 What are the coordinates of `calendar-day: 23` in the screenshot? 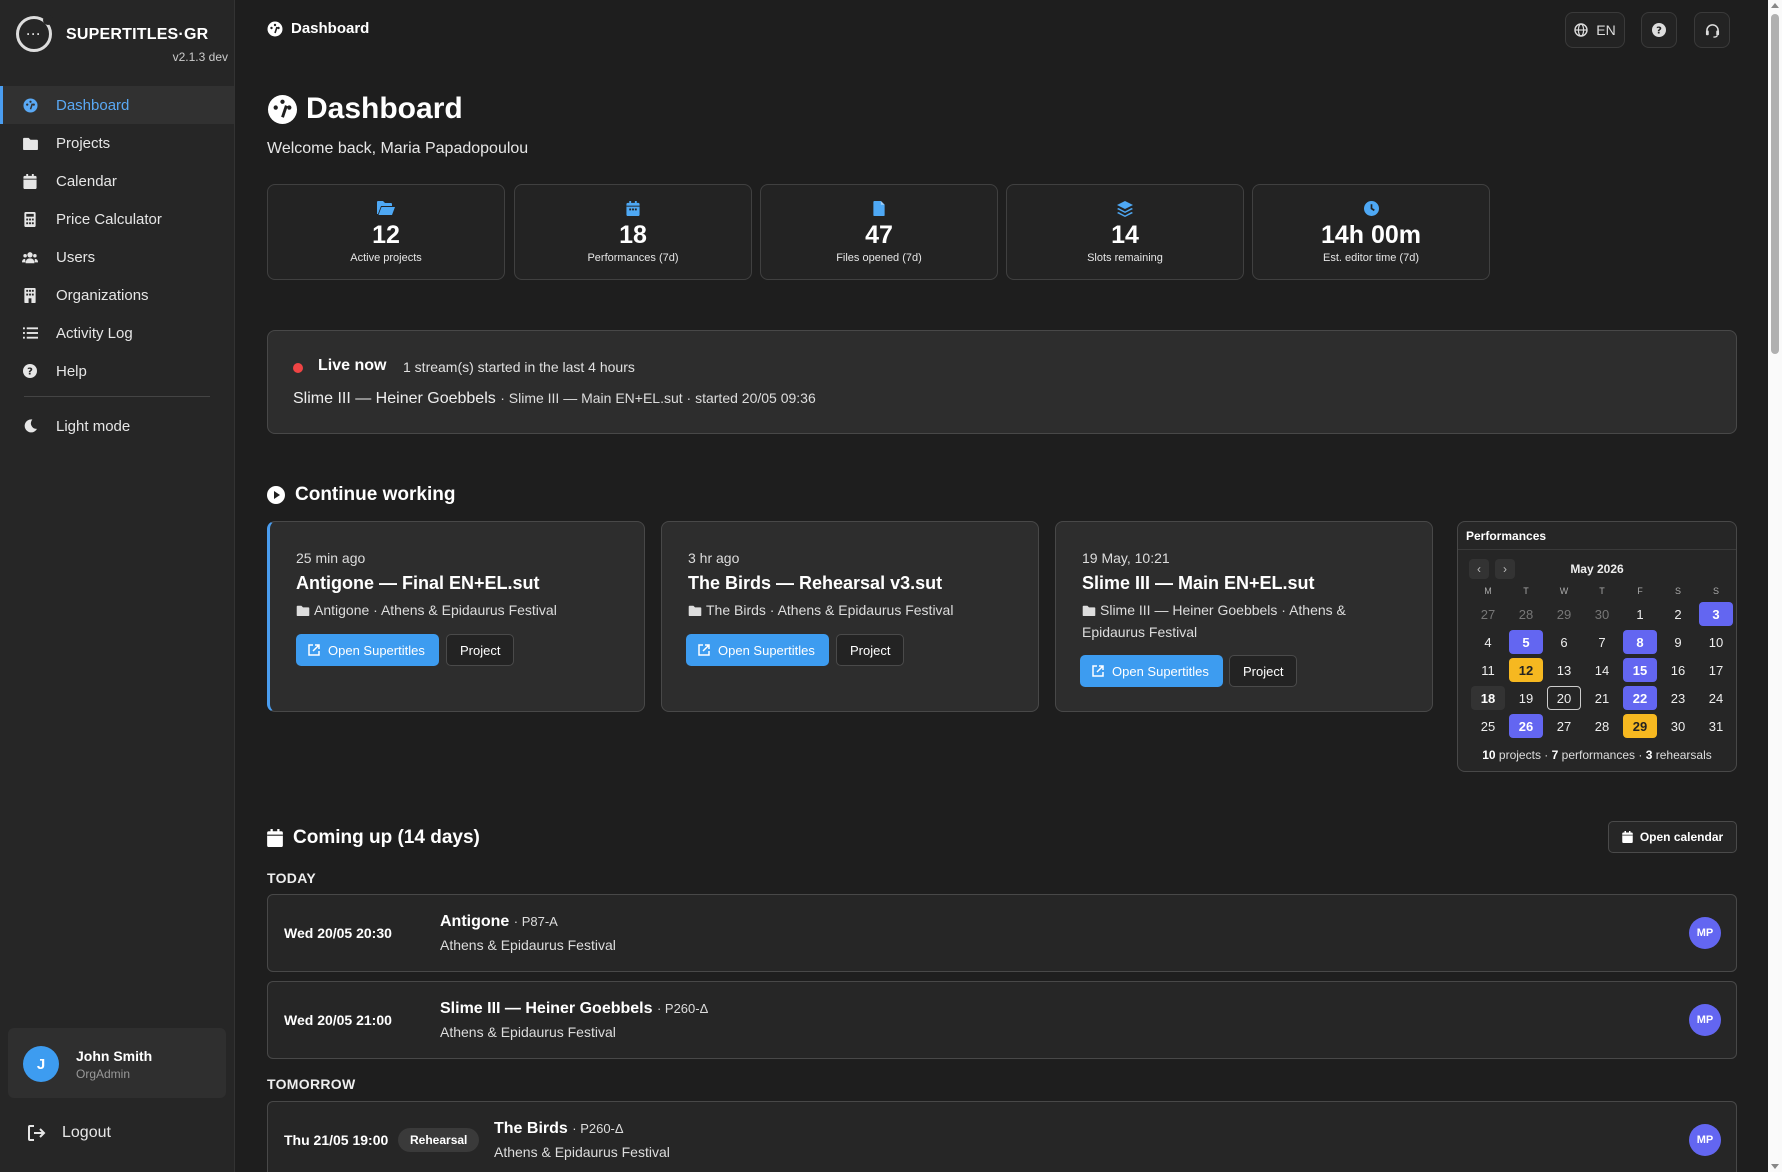 It's located at (1678, 698).